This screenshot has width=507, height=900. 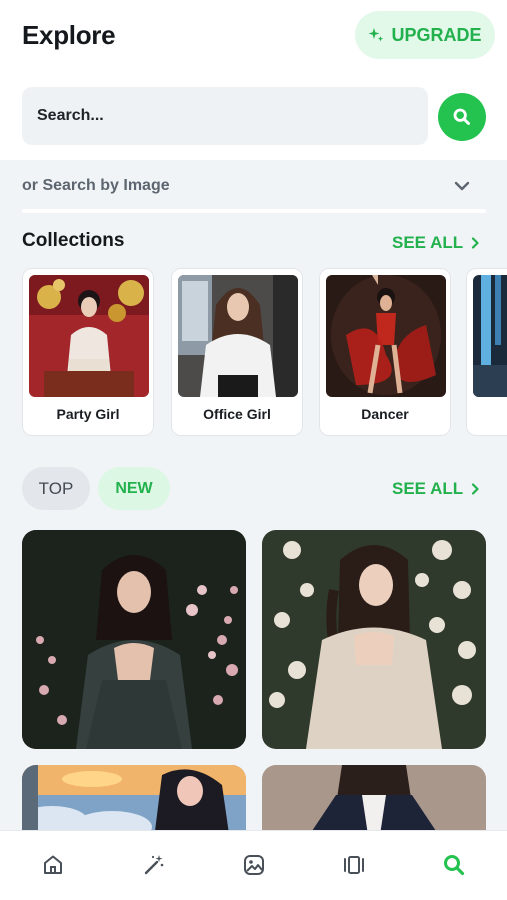 I want to click on image-search-label: or Search by Image, so click(x=96, y=185).